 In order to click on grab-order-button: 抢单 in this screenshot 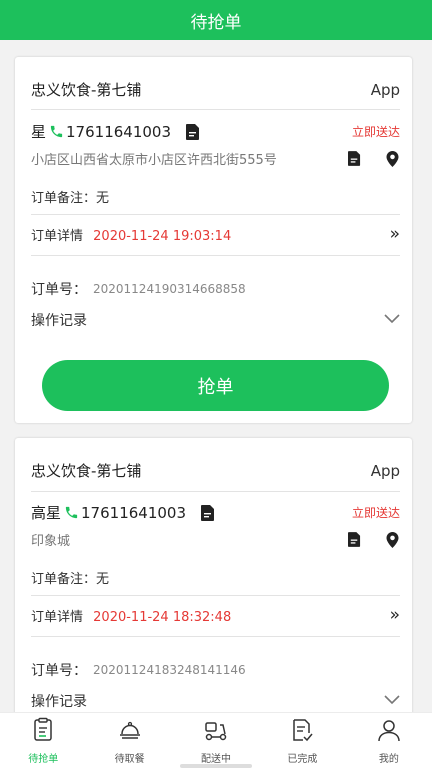, I will do `click(215, 385)`.